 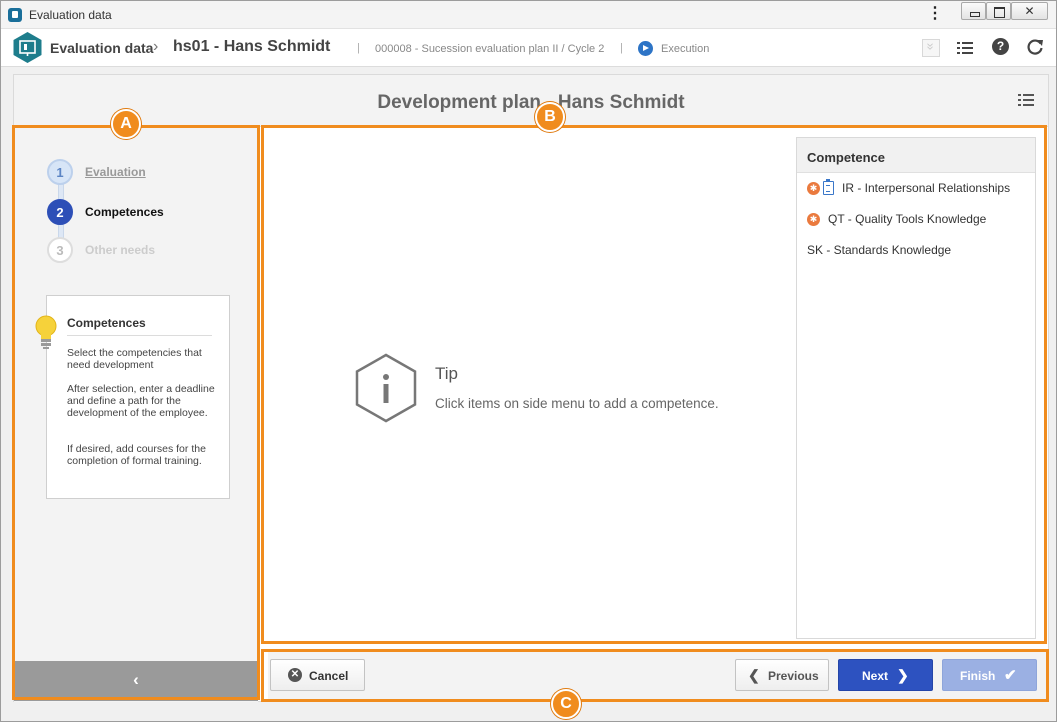 What do you see at coordinates (70, 15) in the screenshot?
I see `window-title: Evaluation data` at bounding box center [70, 15].